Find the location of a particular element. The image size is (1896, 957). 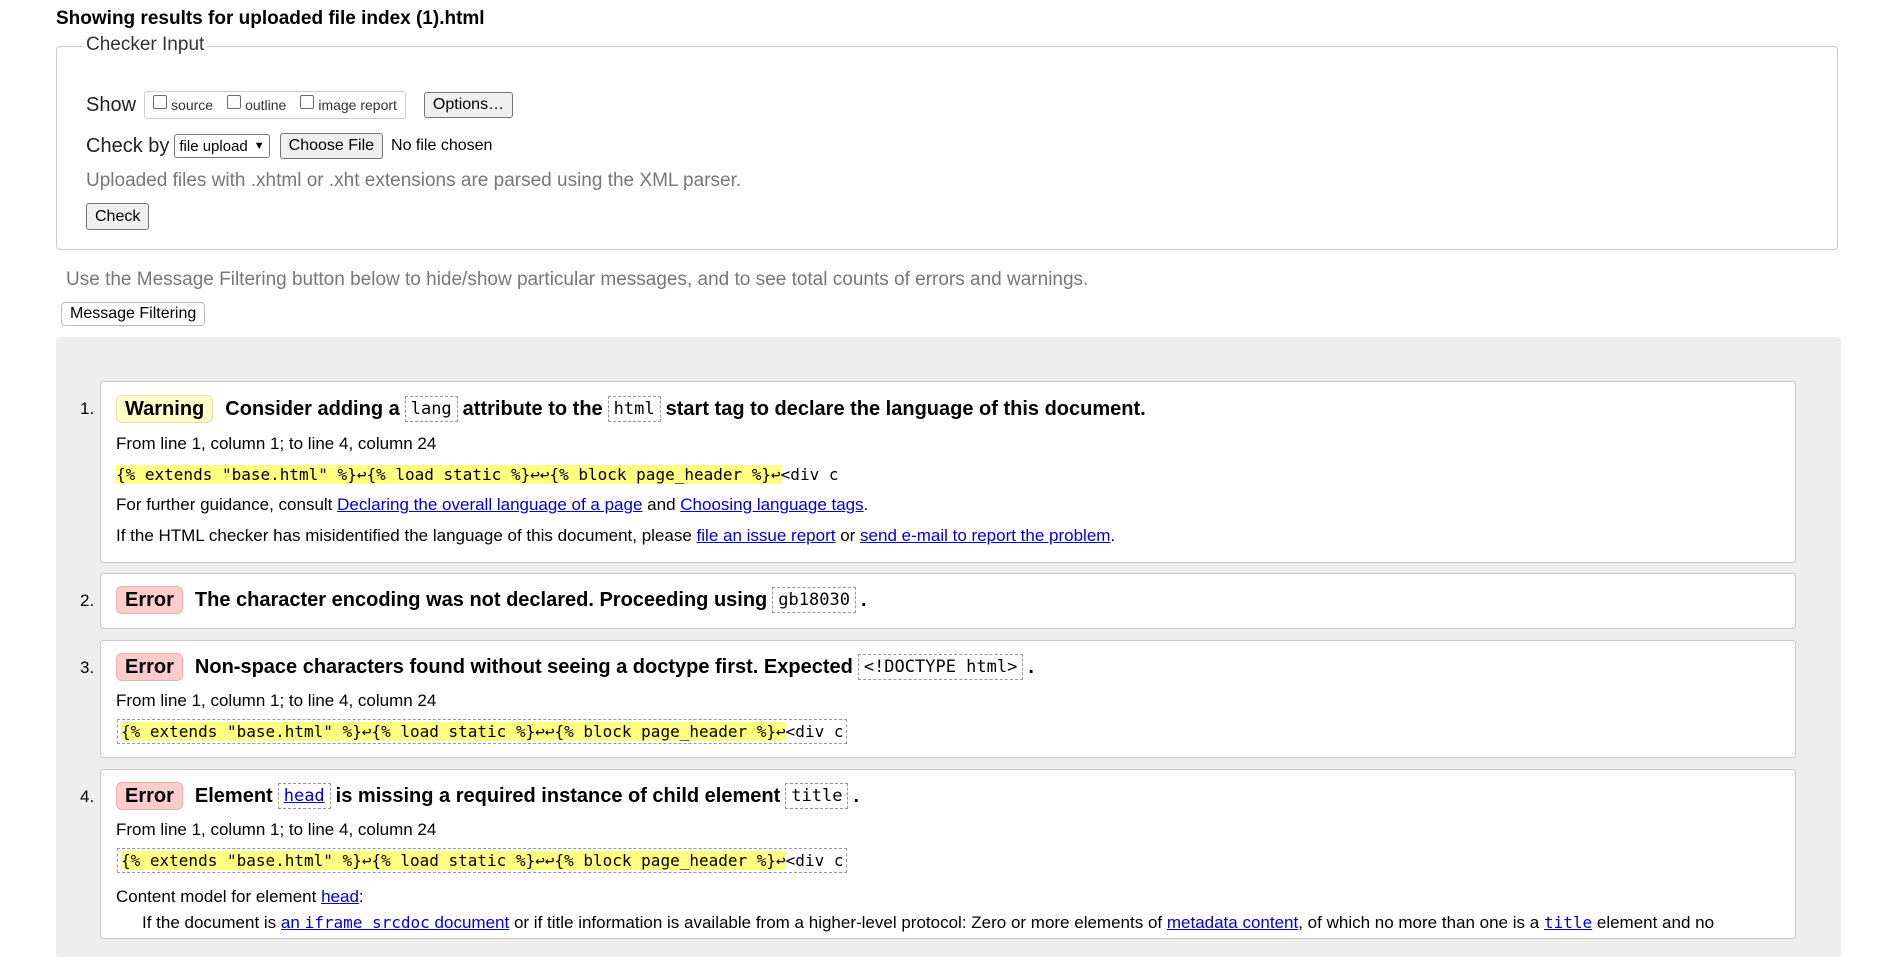

file-issue-report-link: file an issue report is located at coordinates (766, 535).